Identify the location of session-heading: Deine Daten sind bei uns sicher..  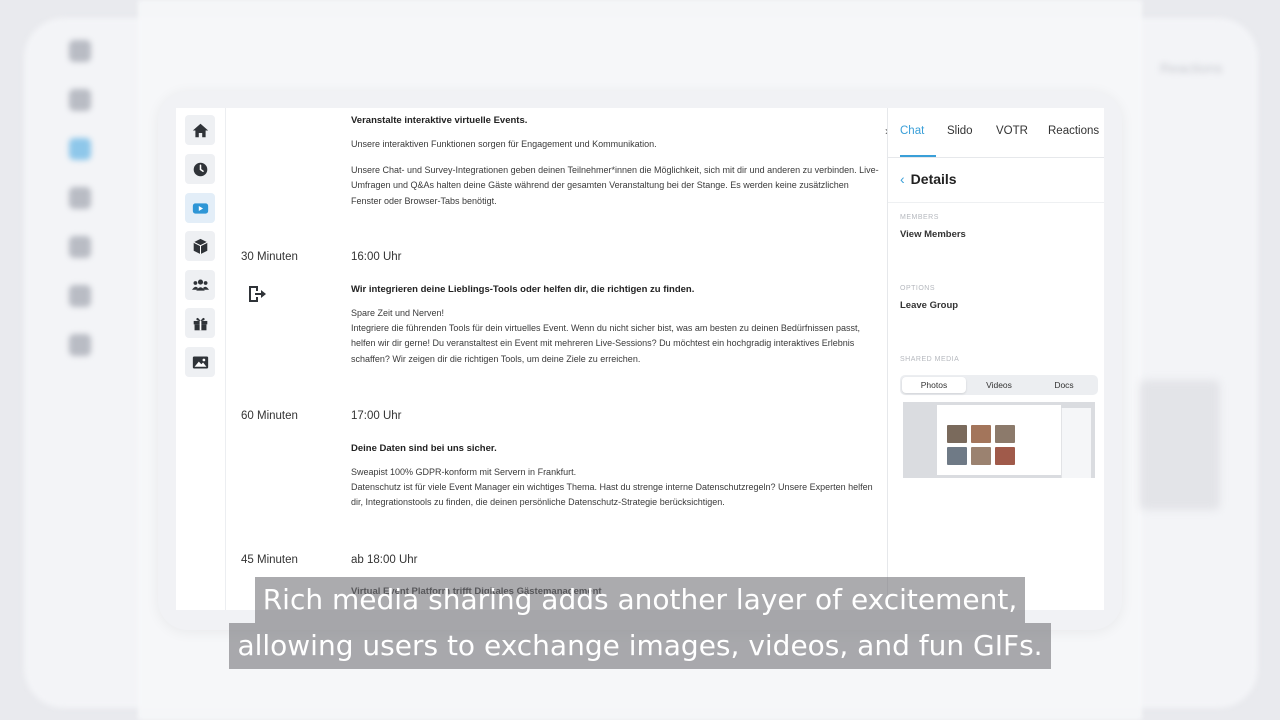
(424, 448).